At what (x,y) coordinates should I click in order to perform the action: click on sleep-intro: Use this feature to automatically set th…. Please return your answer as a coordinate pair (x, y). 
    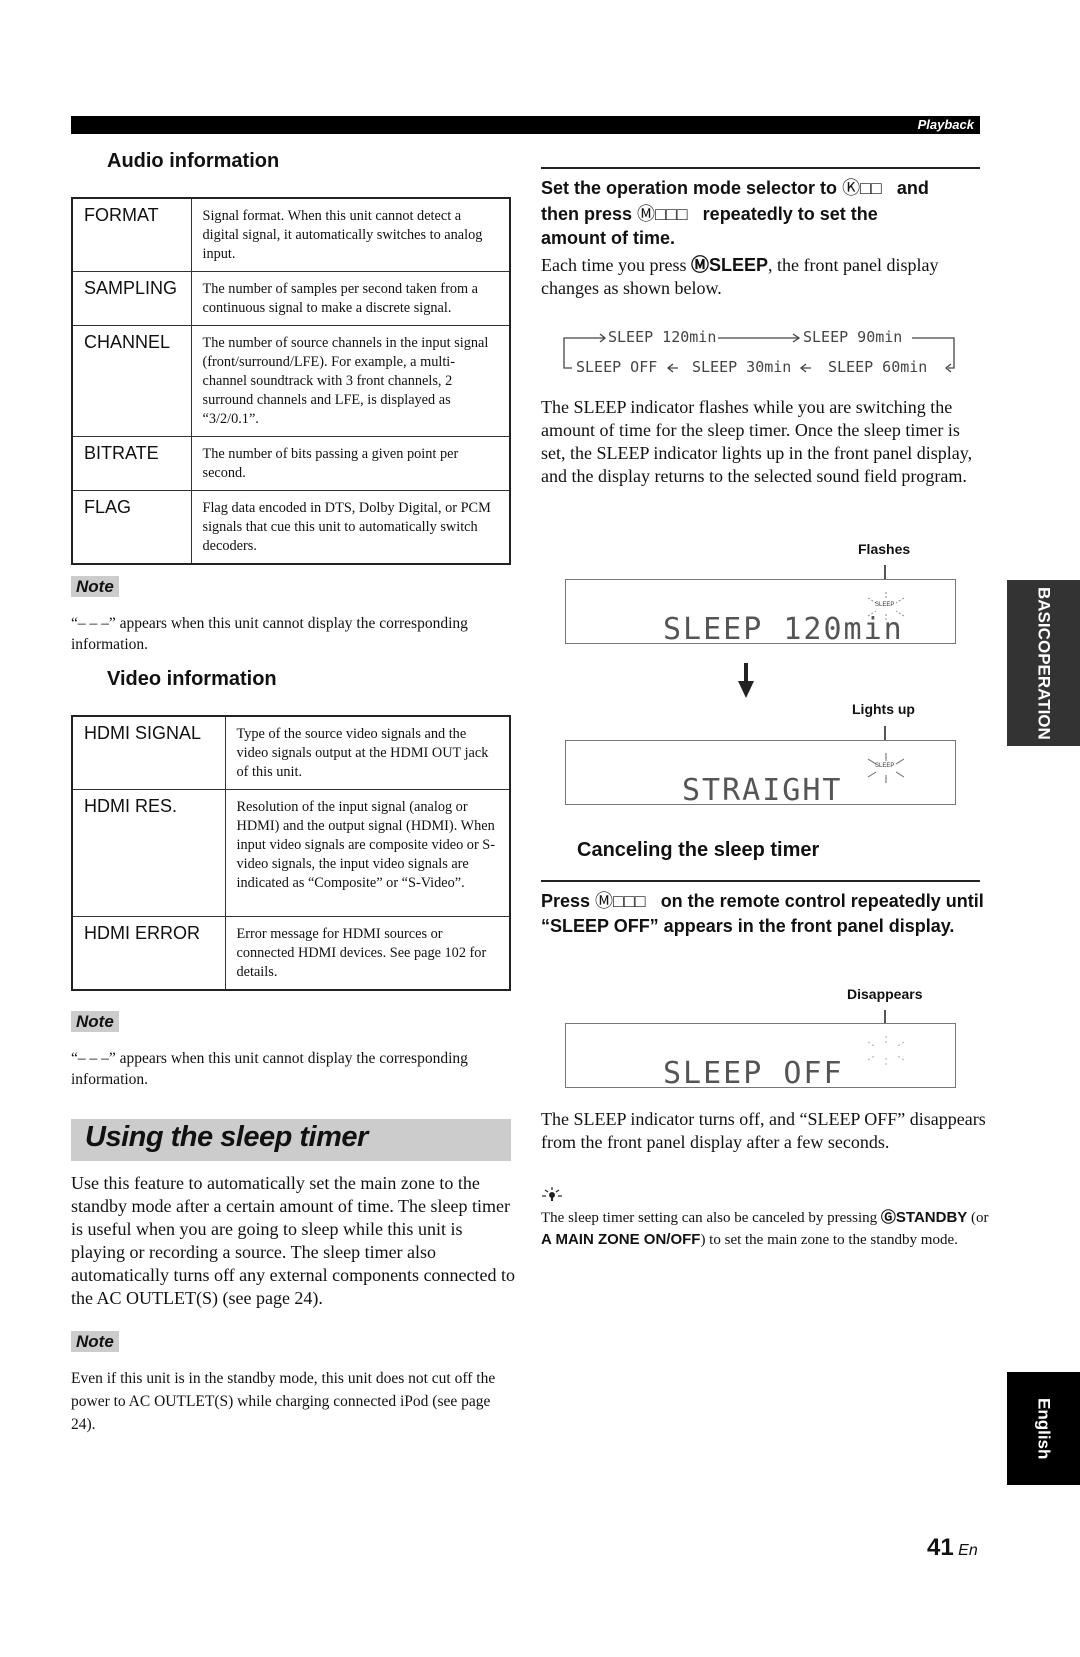
    Looking at the image, I should click on (293, 1240).